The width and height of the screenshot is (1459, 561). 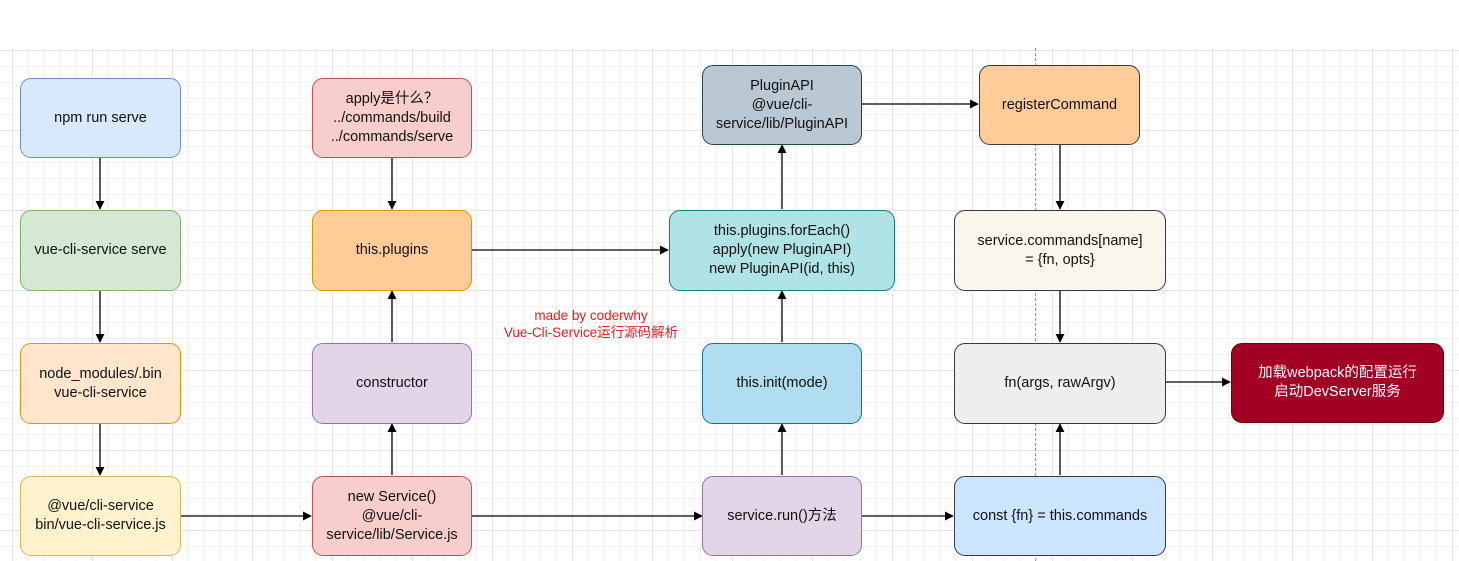 What do you see at coordinates (782, 383) in the screenshot?
I see `node-this-init: this.init(mode)` at bounding box center [782, 383].